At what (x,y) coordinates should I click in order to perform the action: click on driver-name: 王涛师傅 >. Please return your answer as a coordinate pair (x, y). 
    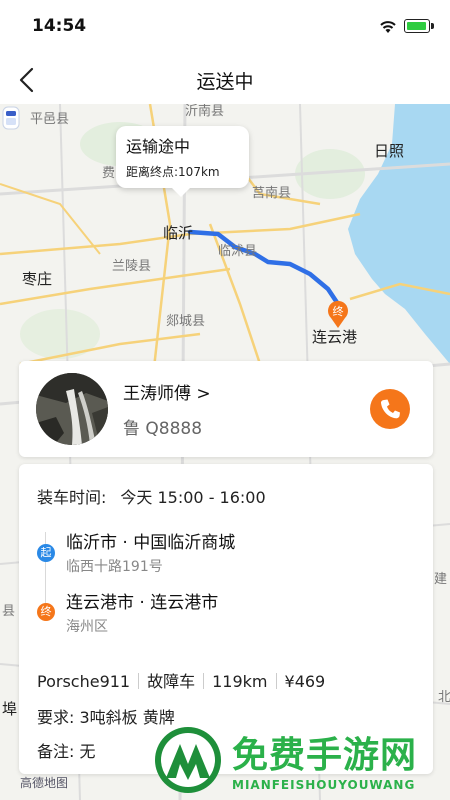
    Looking at the image, I should click on (167, 391).